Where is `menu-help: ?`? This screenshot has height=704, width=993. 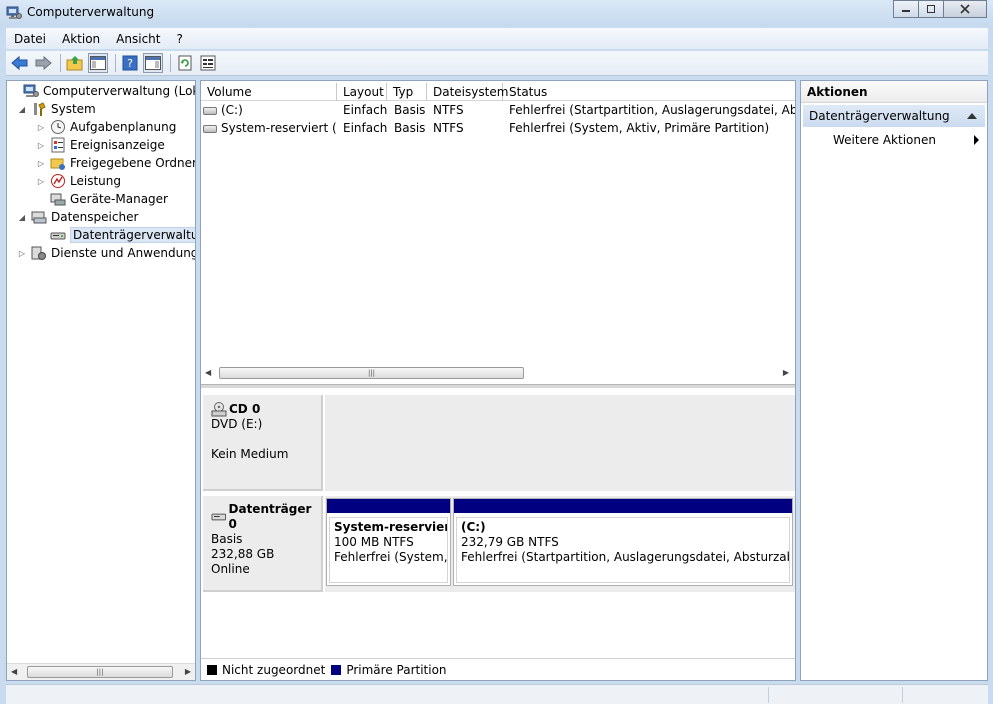
menu-help: ? is located at coordinates (179, 39).